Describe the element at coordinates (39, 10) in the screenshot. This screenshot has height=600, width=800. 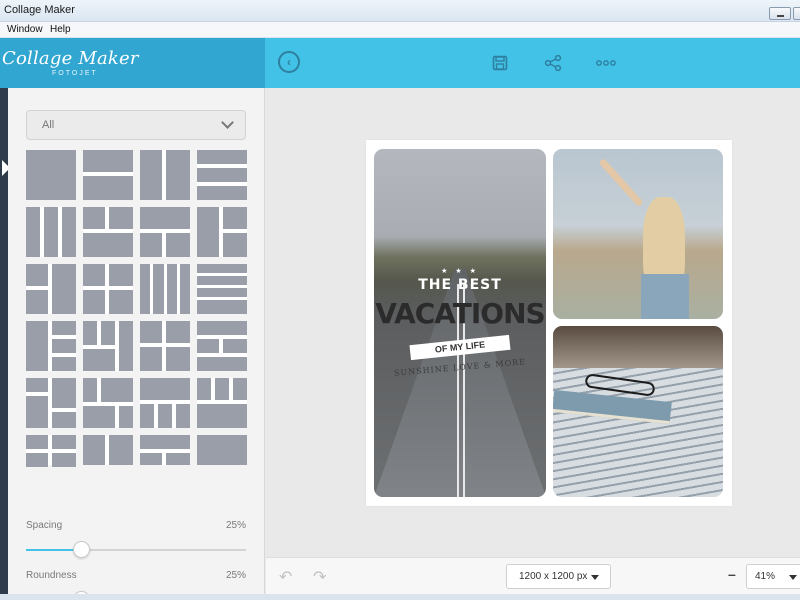
I see `window-title: Collage Maker` at that location.